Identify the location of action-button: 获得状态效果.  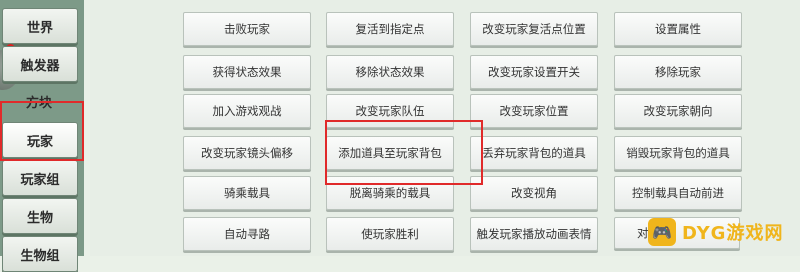
(247, 72).